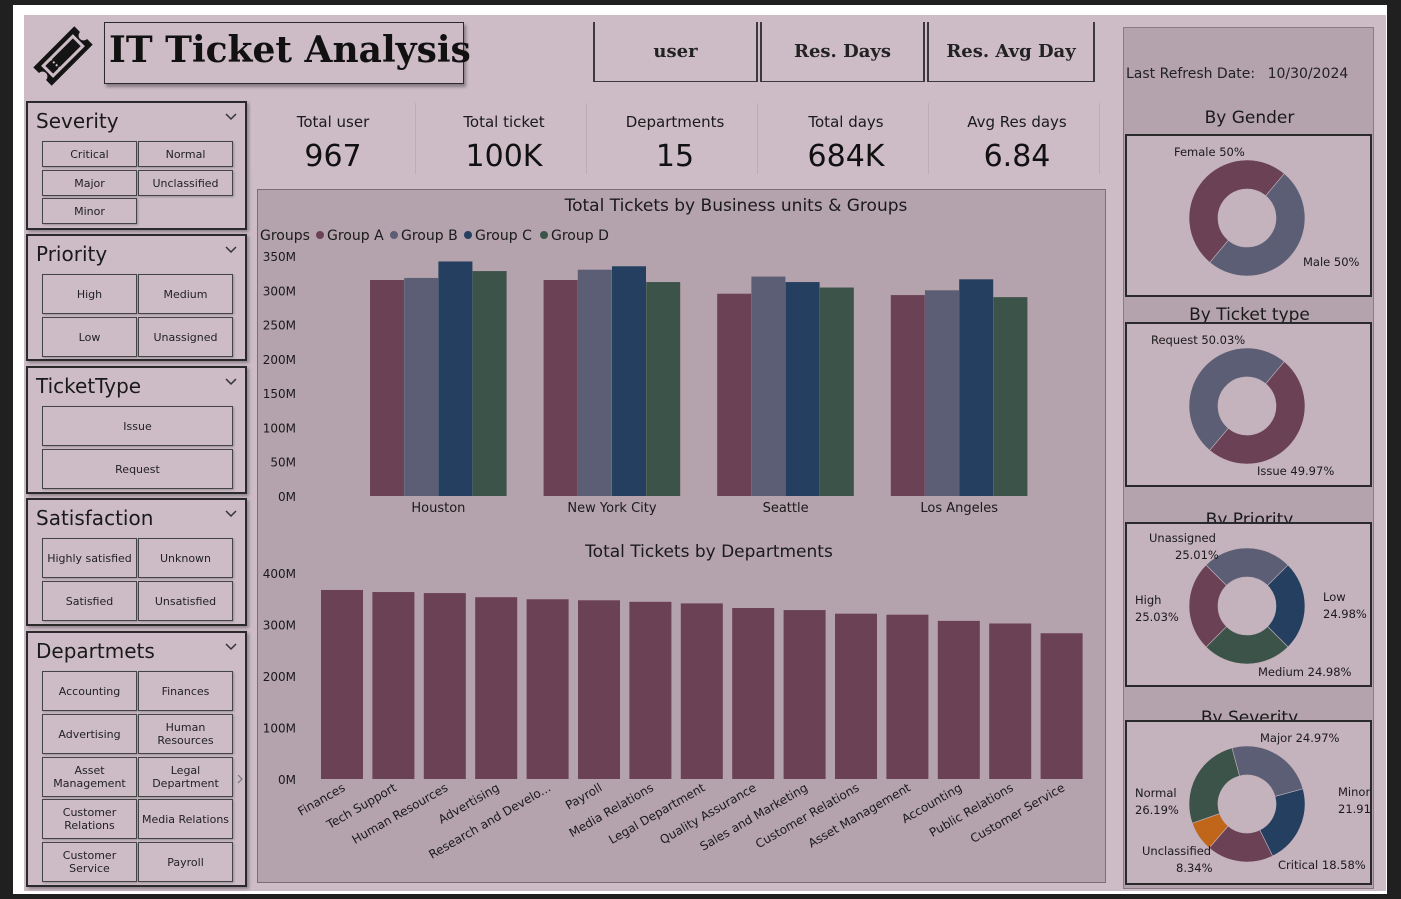 The height and width of the screenshot is (899, 1401). What do you see at coordinates (89, 154) in the screenshot?
I see `slicer-option-critical: Critical` at bounding box center [89, 154].